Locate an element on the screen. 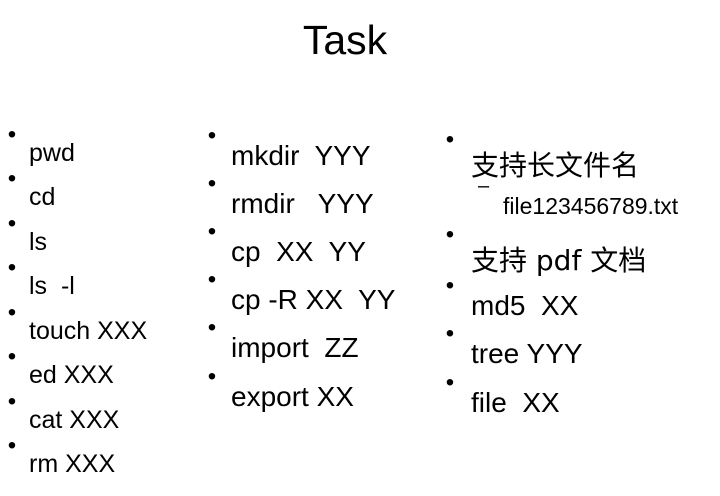 The width and height of the screenshot is (720, 496). list-item-text: 支持 pdf 文档 is located at coordinates (559, 260).